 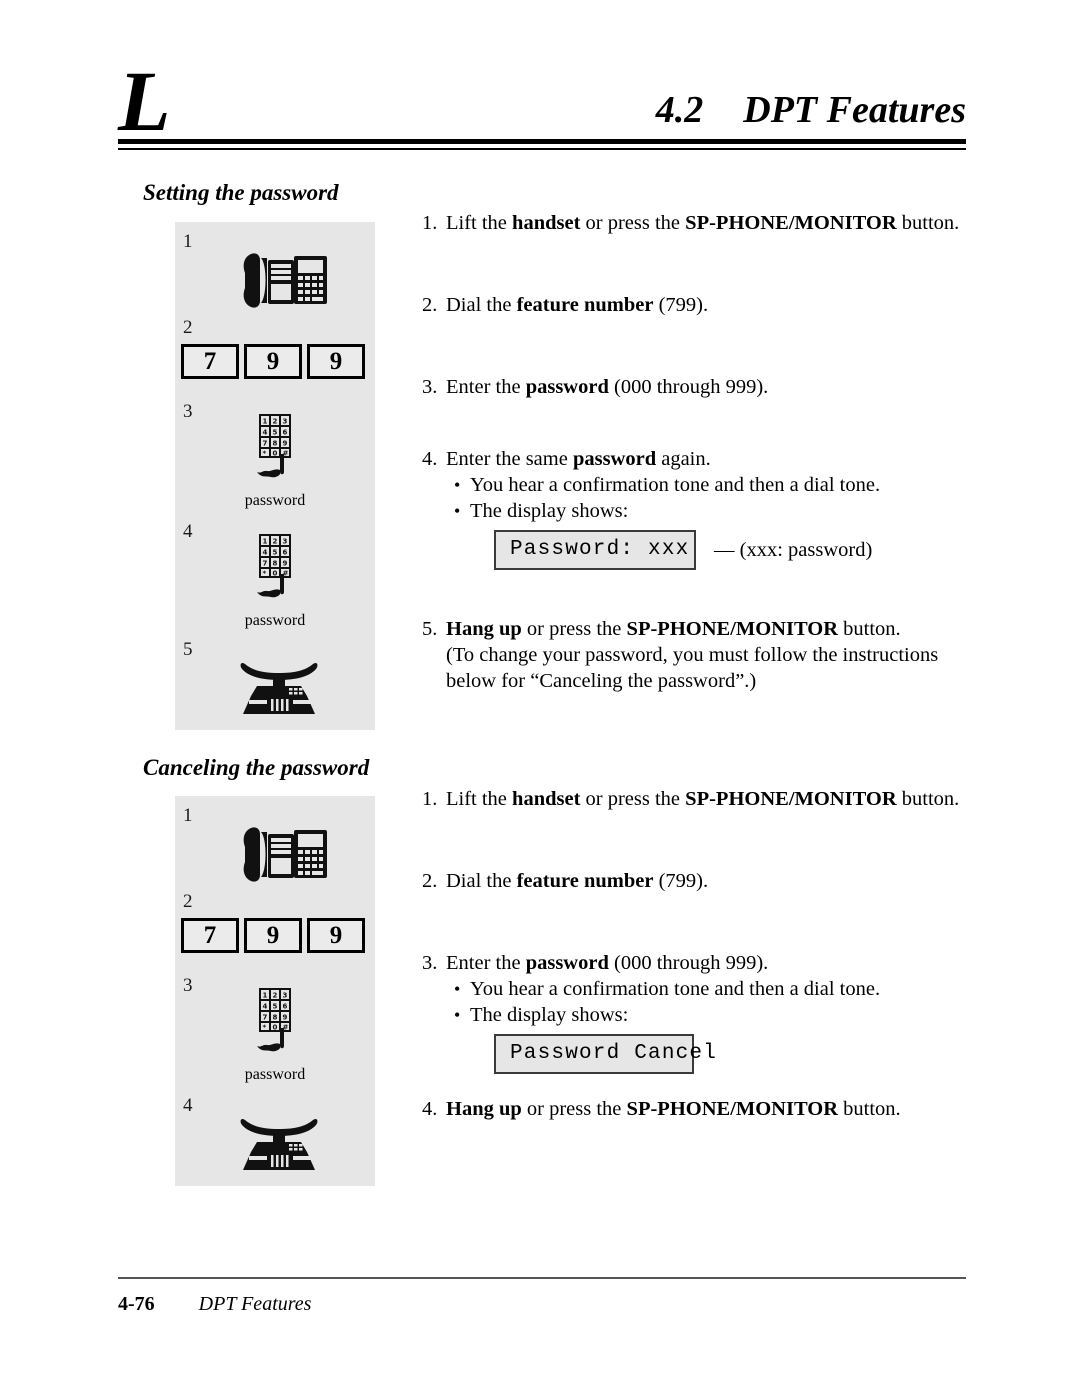 What do you see at coordinates (188, 815) in the screenshot?
I see `diagram-step-number: 1` at bounding box center [188, 815].